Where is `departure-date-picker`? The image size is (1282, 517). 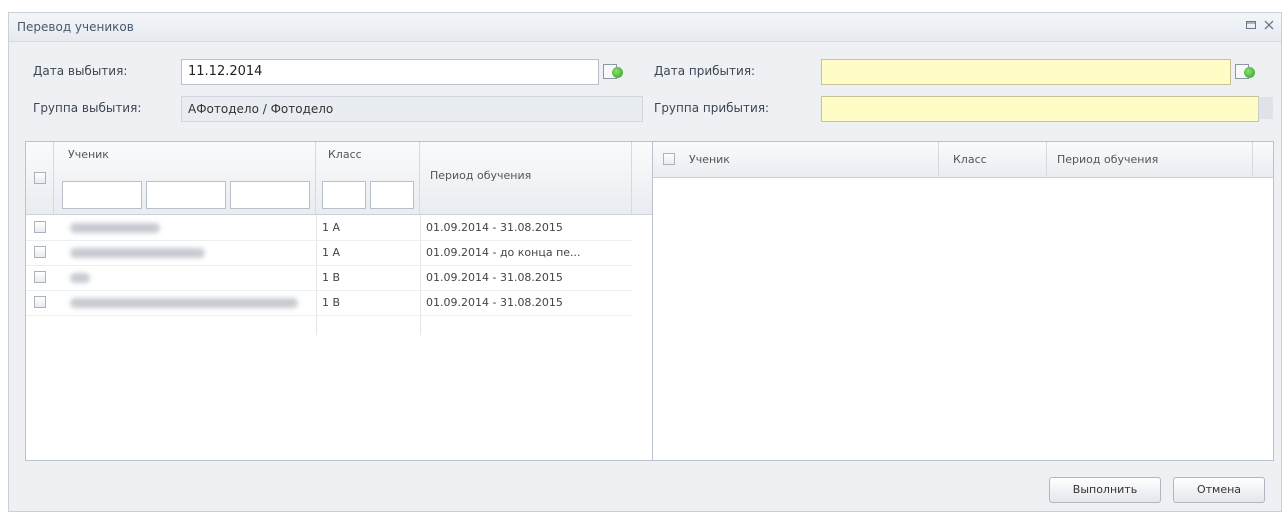
departure-date-picker is located at coordinates (614, 72).